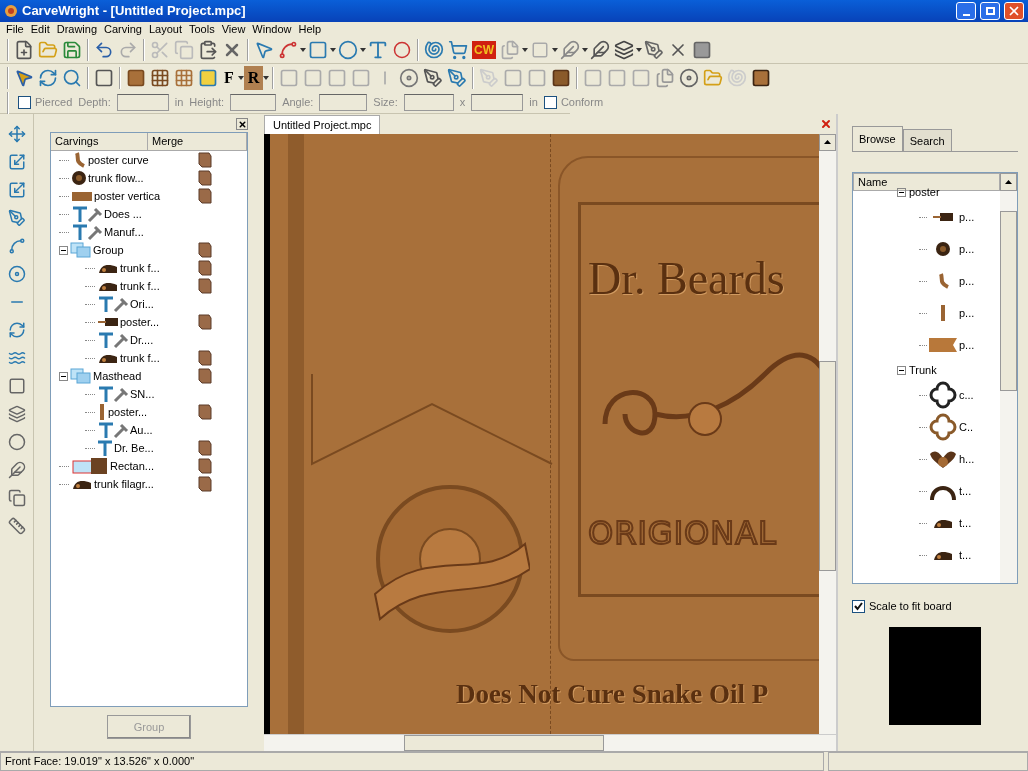  Describe the element at coordinates (117, 376) in the screenshot. I see `carving-label: Masthead` at that location.